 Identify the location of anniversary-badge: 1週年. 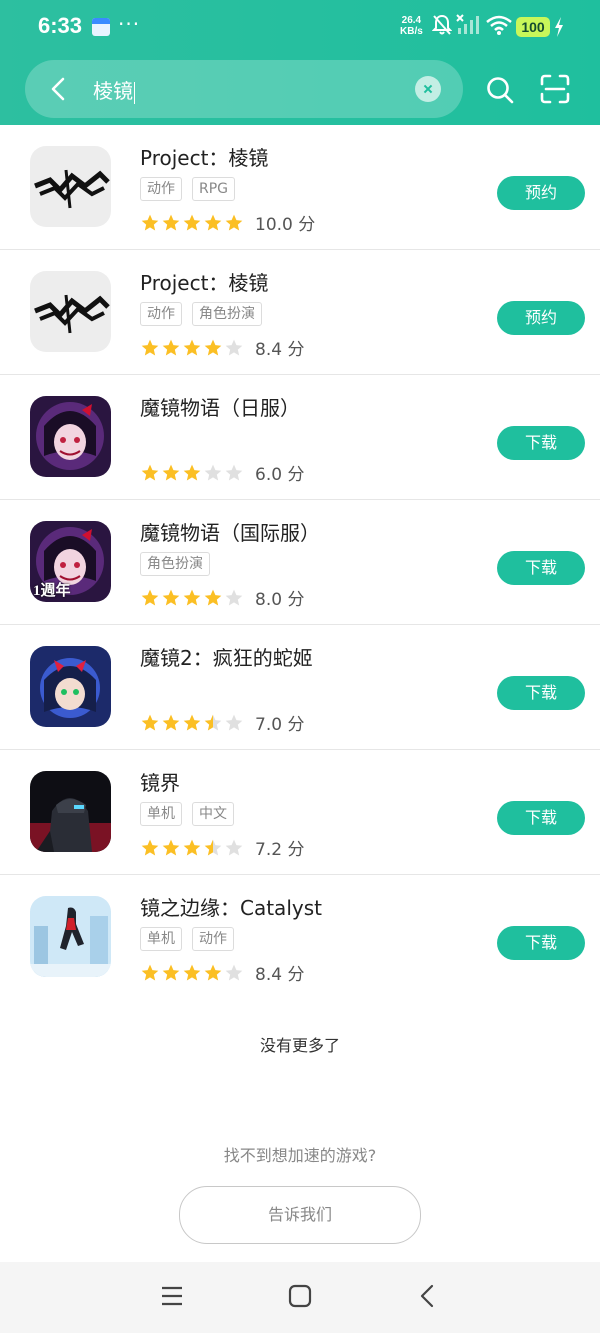
(52, 591).